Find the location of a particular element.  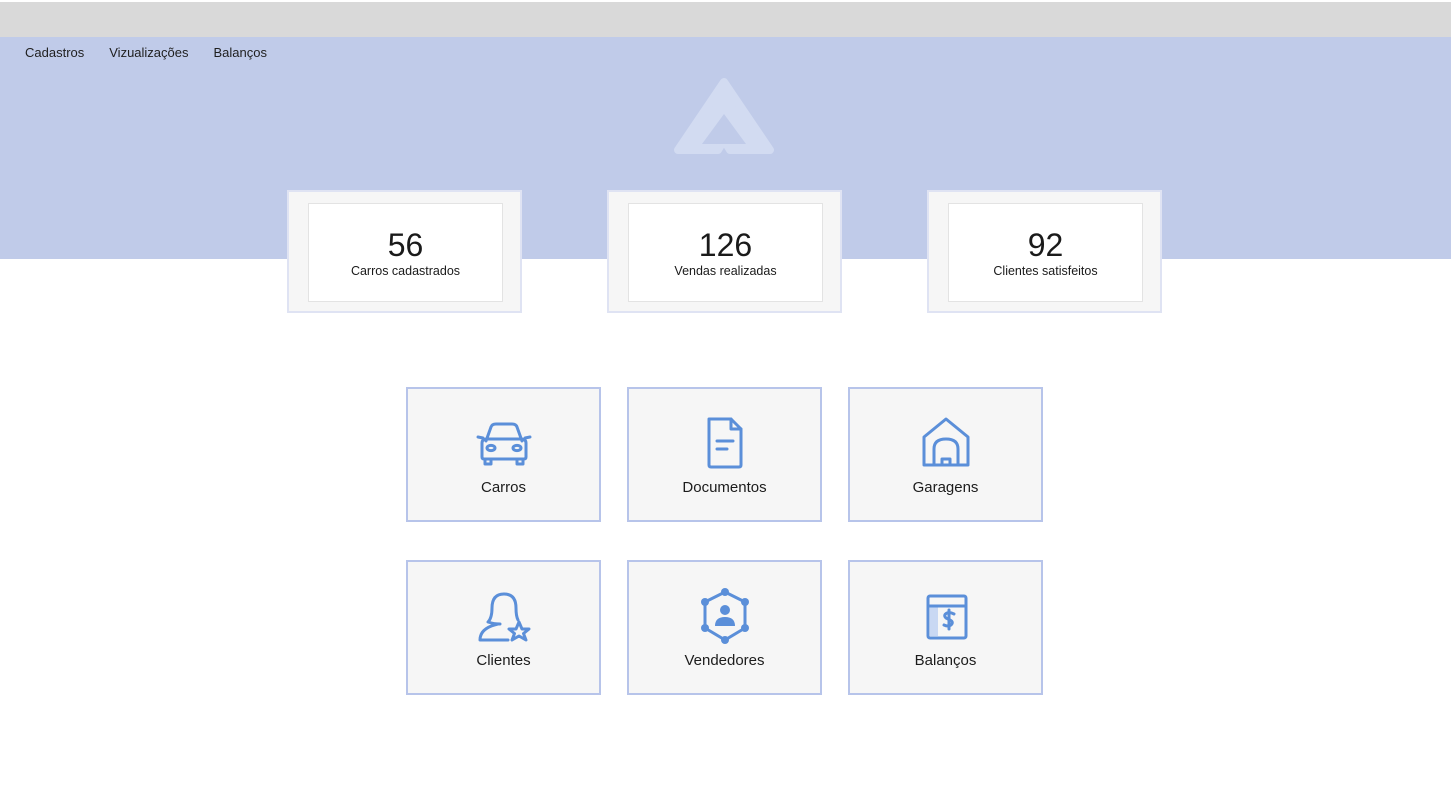

stat-card-clients: 92 Clientes satisfeitos is located at coordinates (1044, 251).